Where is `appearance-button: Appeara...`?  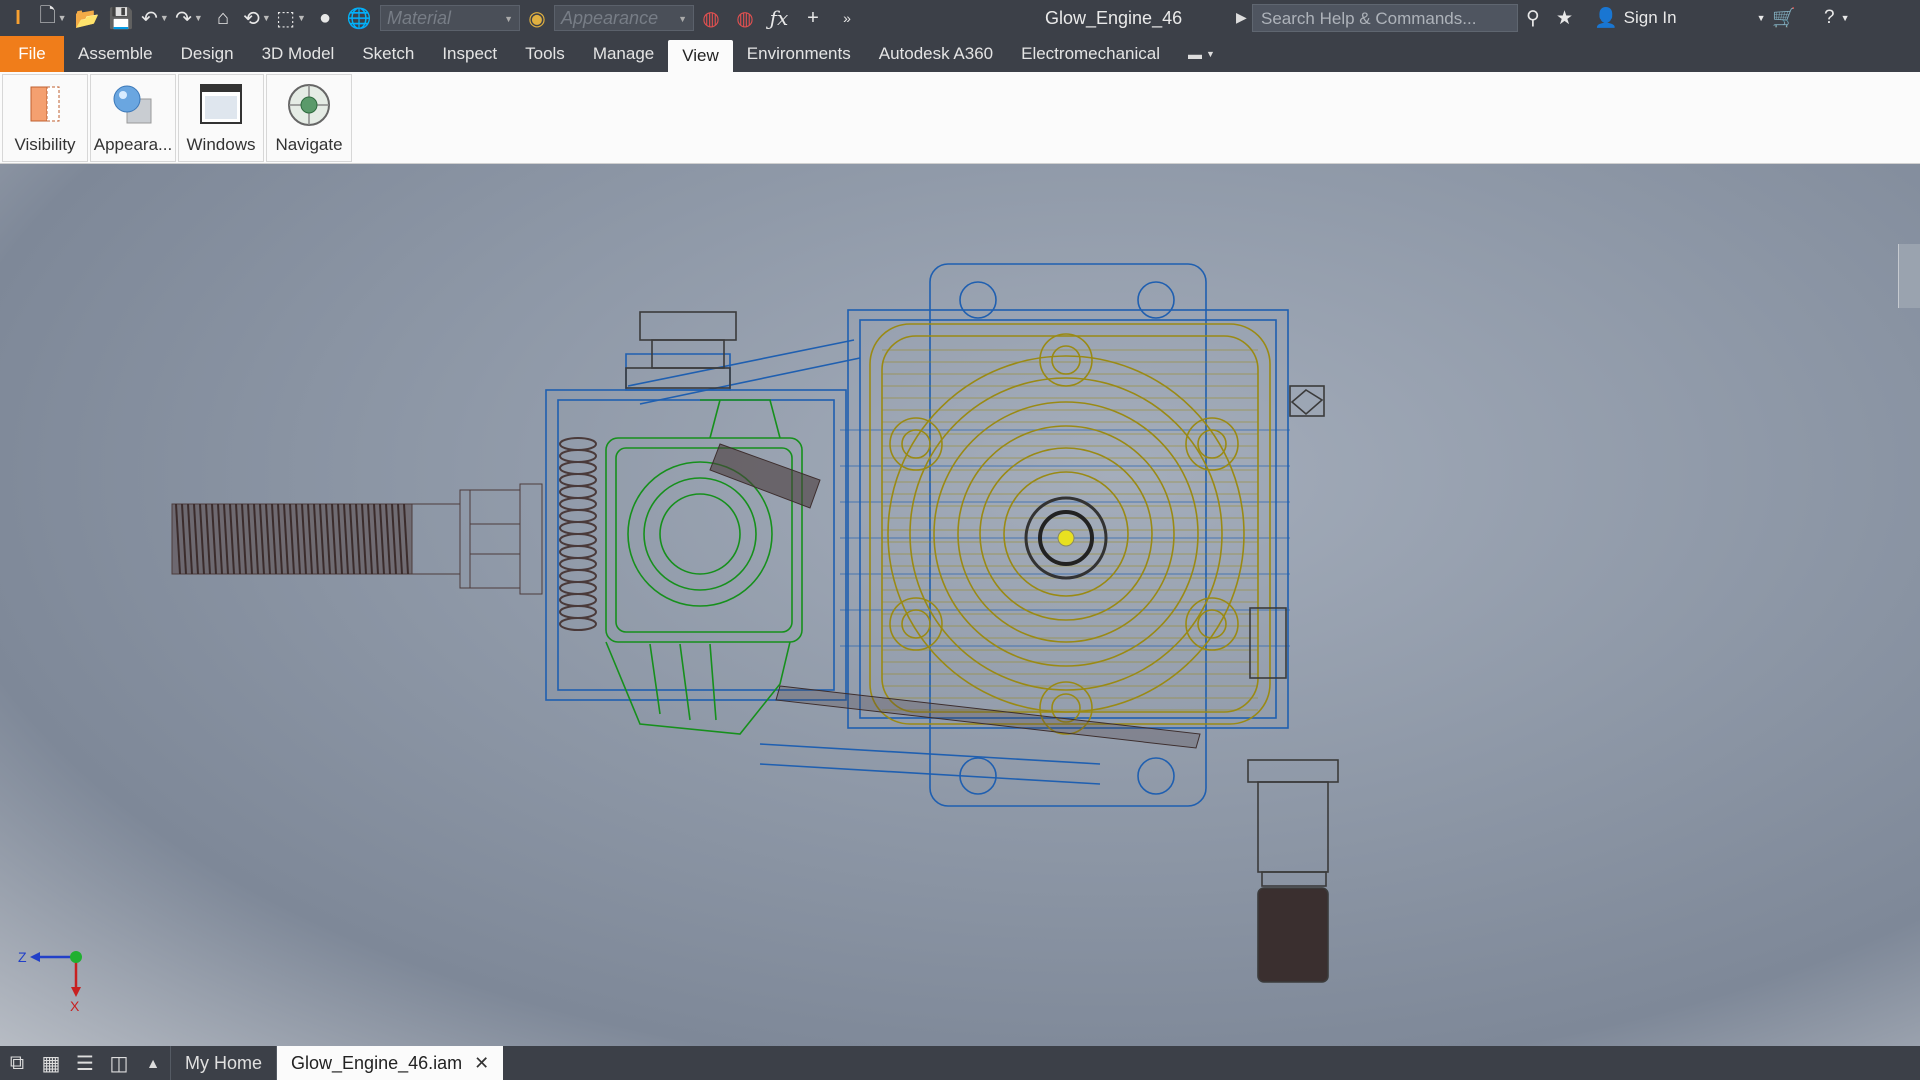 appearance-button: Appeara... is located at coordinates (133, 118).